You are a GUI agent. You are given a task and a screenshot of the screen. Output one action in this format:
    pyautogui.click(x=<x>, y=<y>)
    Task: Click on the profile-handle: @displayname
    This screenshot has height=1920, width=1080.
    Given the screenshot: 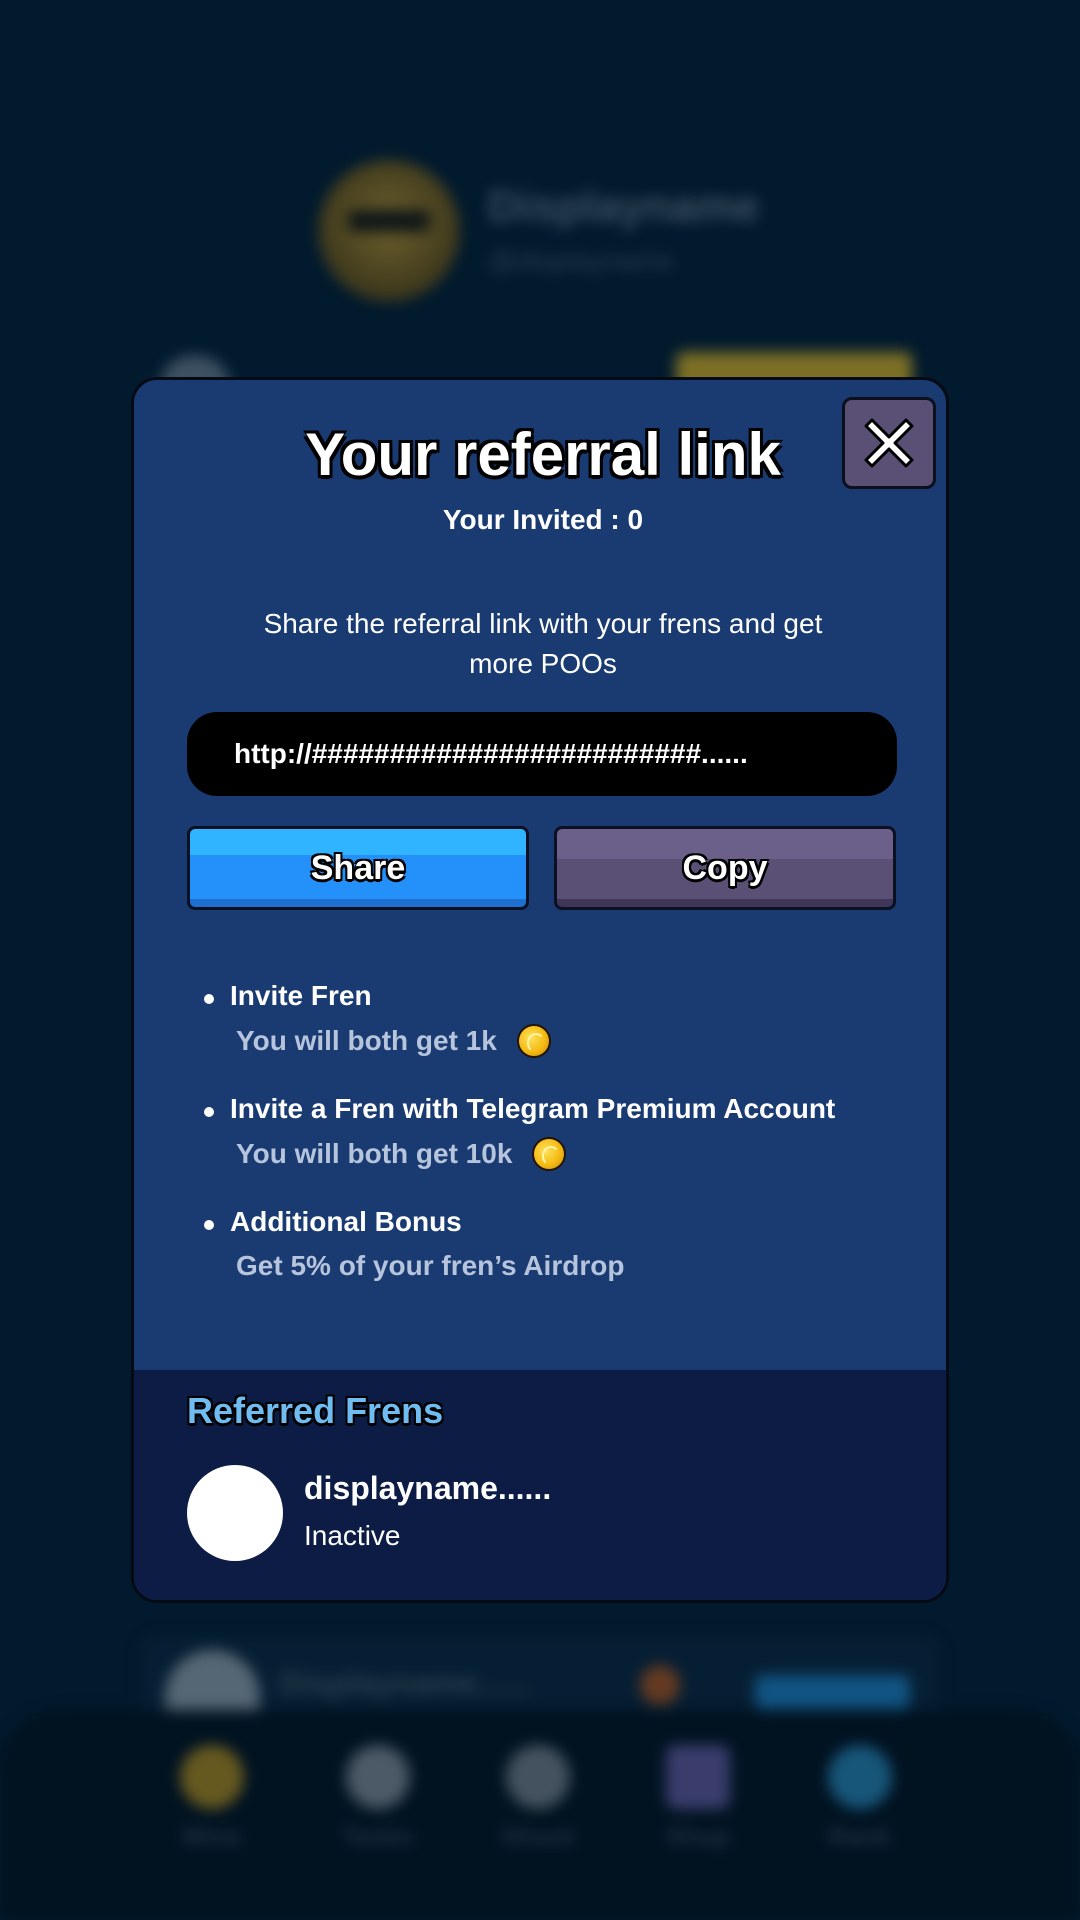 What is the action you would take?
    pyautogui.click(x=581, y=260)
    